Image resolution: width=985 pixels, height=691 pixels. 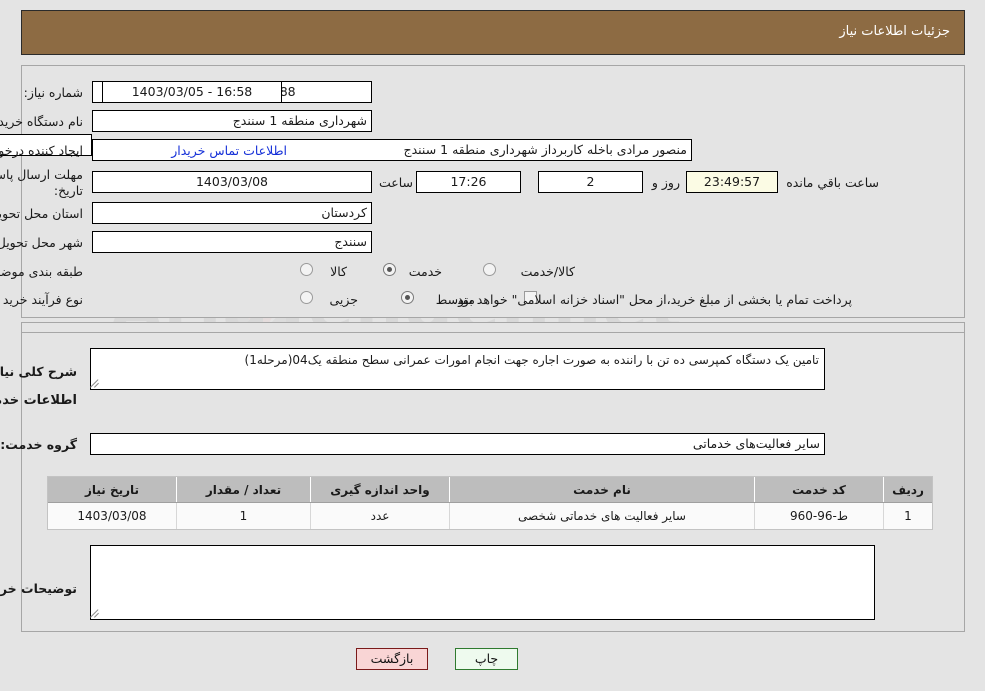 I want to click on radio-category-goods-service, so click(x=489, y=269).